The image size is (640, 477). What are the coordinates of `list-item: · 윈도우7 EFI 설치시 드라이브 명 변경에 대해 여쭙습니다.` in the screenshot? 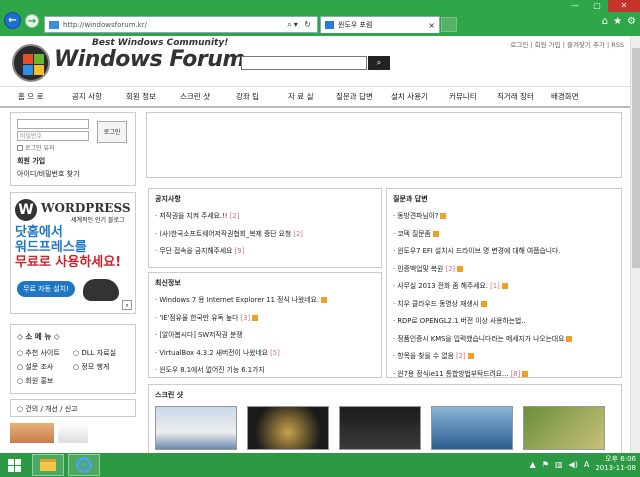 It's located at (504, 250).